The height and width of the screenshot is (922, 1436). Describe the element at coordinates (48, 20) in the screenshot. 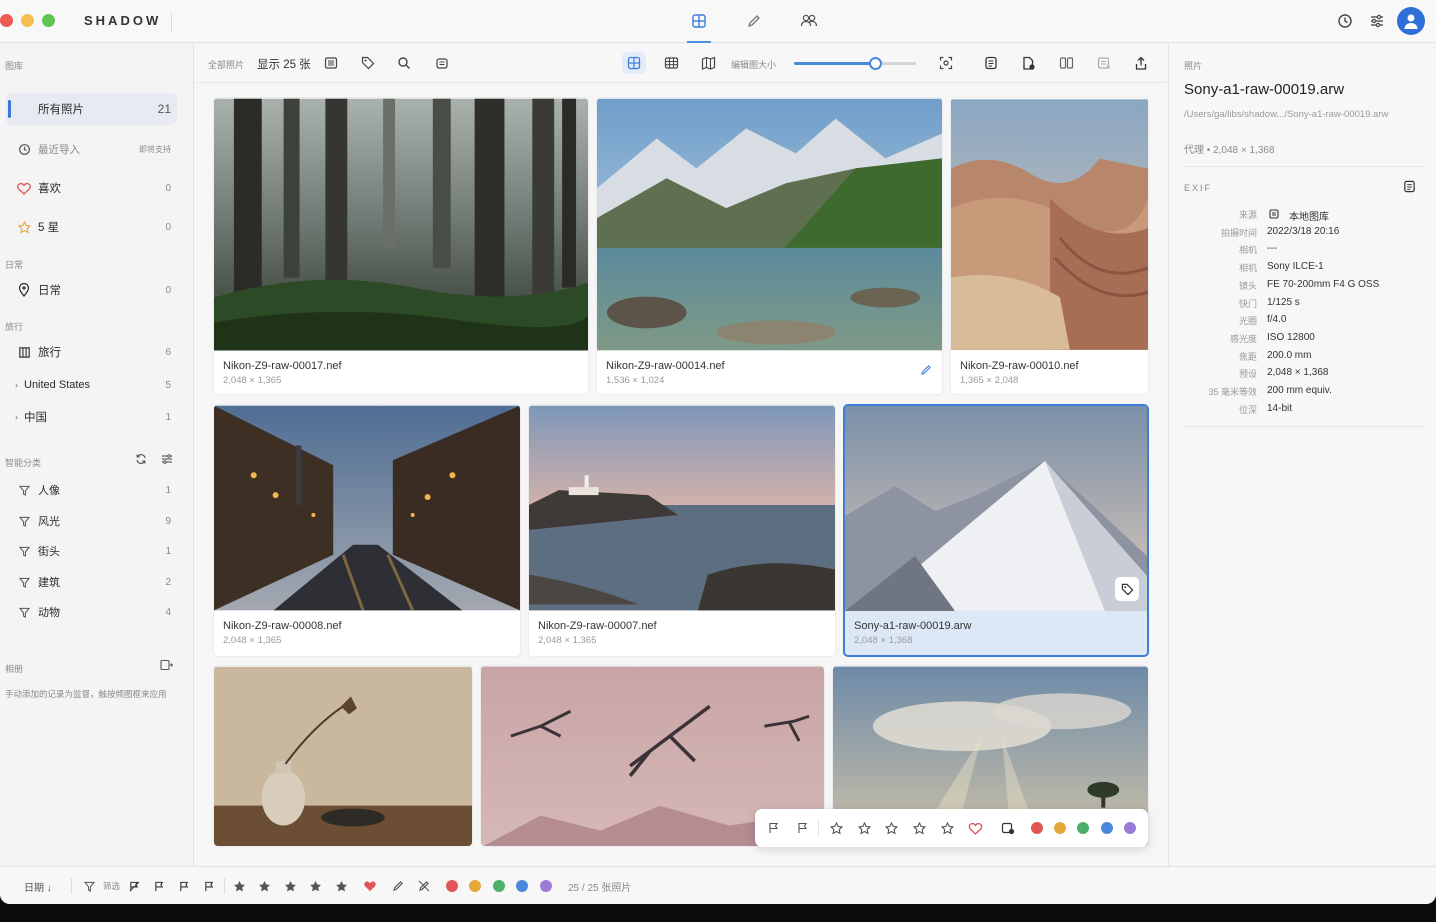

I see `maximize-window-button` at that location.